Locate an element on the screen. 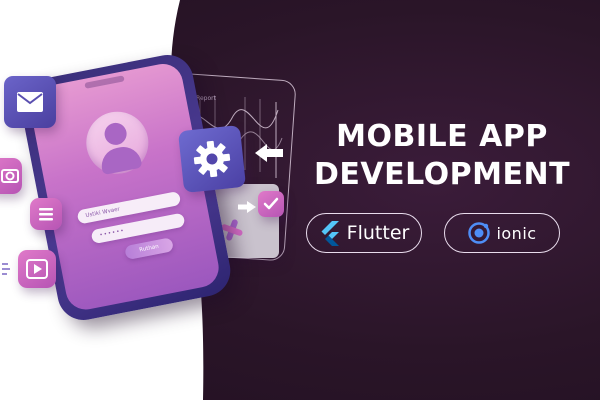  settings-tile is located at coordinates (212, 159).